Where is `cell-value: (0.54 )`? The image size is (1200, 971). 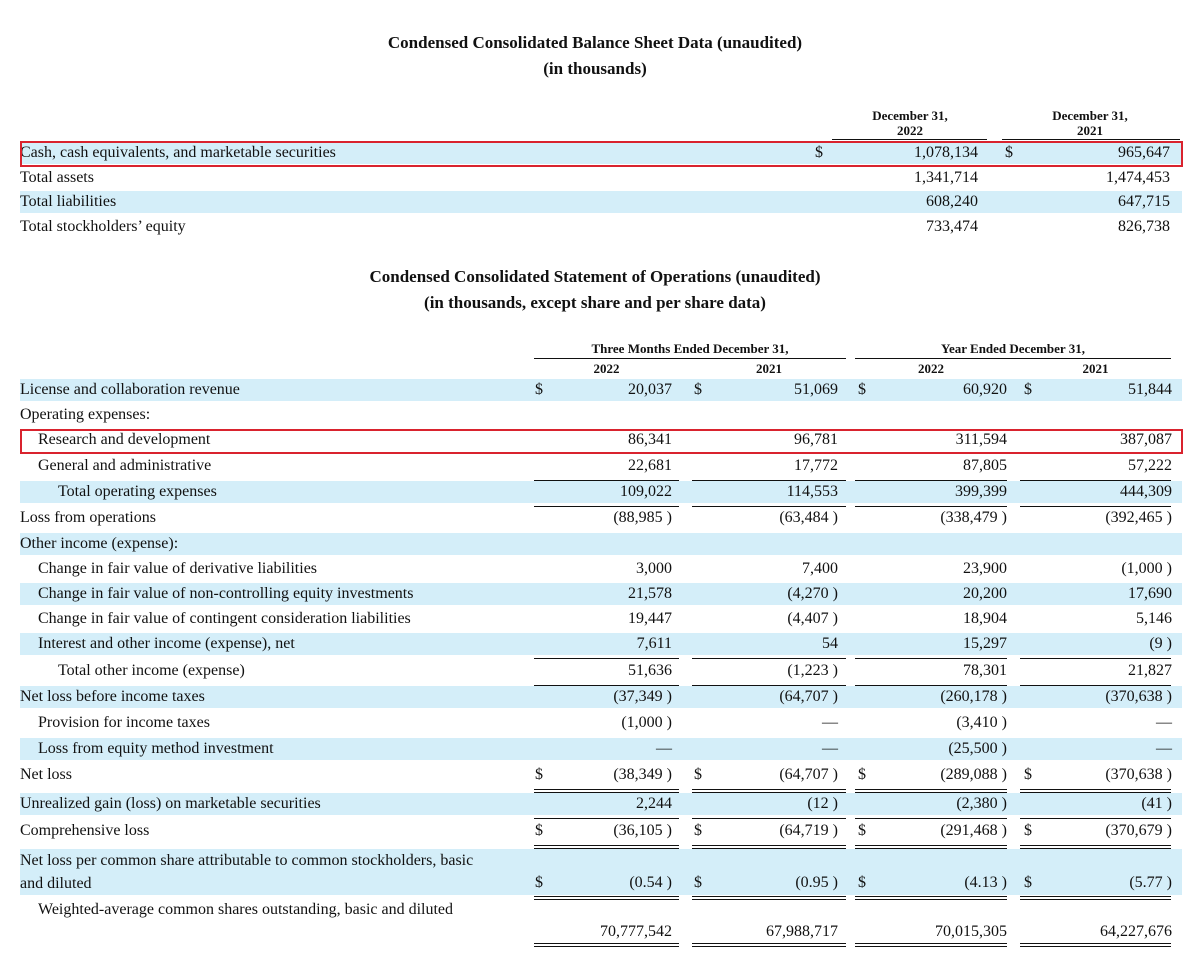 cell-value: (0.54 ) is located at coordinates (650, 882).